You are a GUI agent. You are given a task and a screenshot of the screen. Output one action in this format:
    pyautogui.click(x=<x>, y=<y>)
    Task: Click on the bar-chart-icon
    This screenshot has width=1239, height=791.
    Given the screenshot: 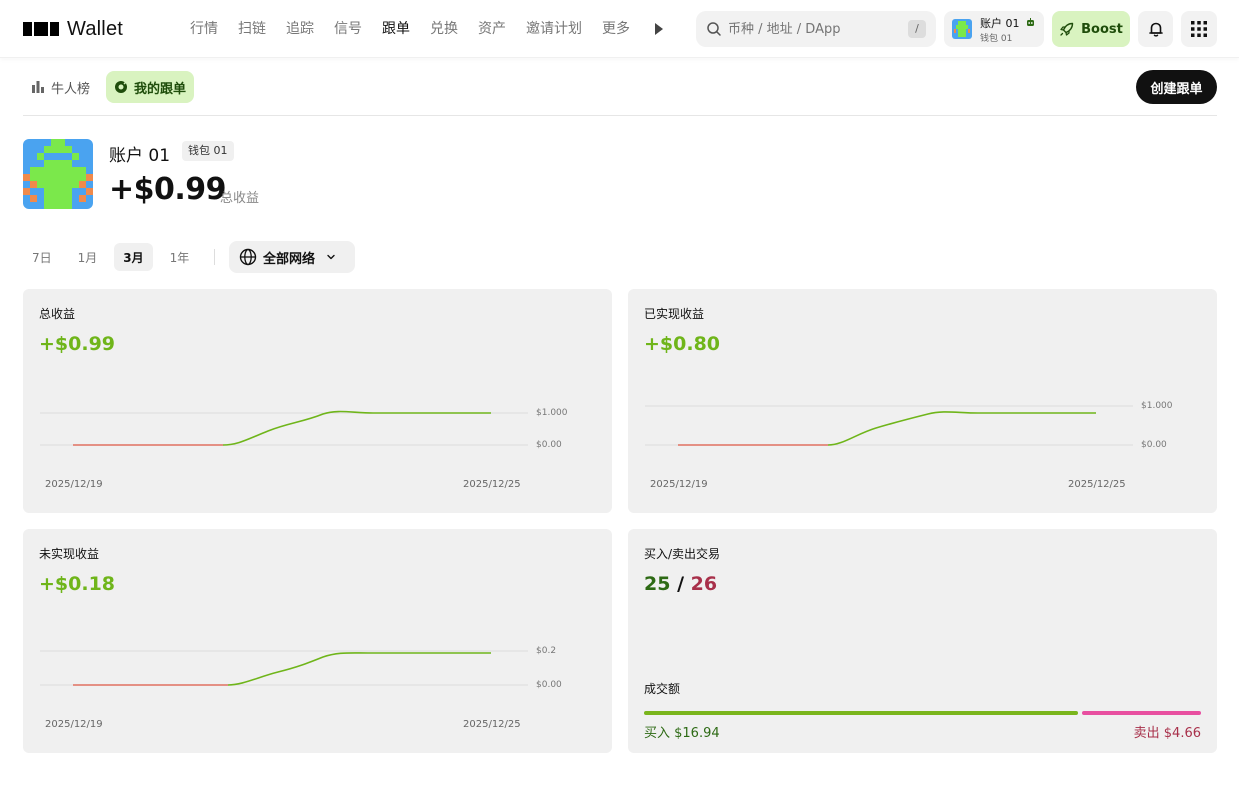 What is the action you would take?
    pyautogui.click(x=38, y=87)
    